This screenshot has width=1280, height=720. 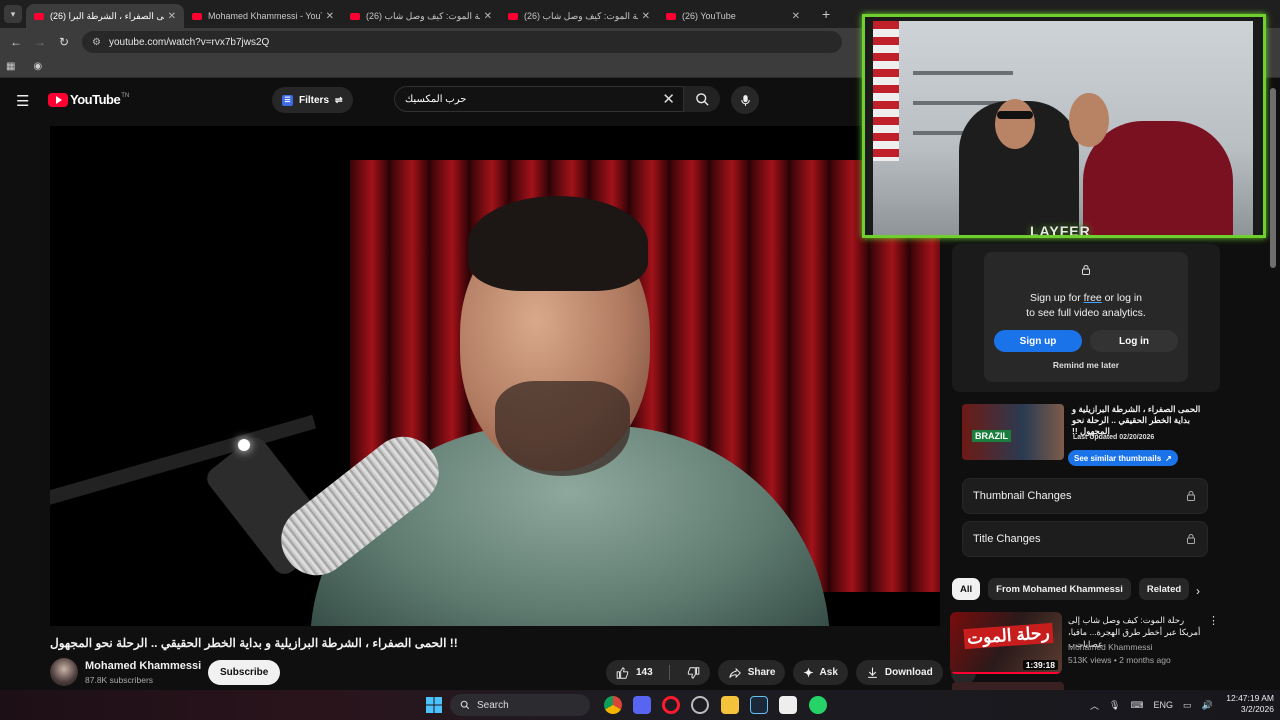 I want to click on voice-search-button, so click(x=745, y=100).